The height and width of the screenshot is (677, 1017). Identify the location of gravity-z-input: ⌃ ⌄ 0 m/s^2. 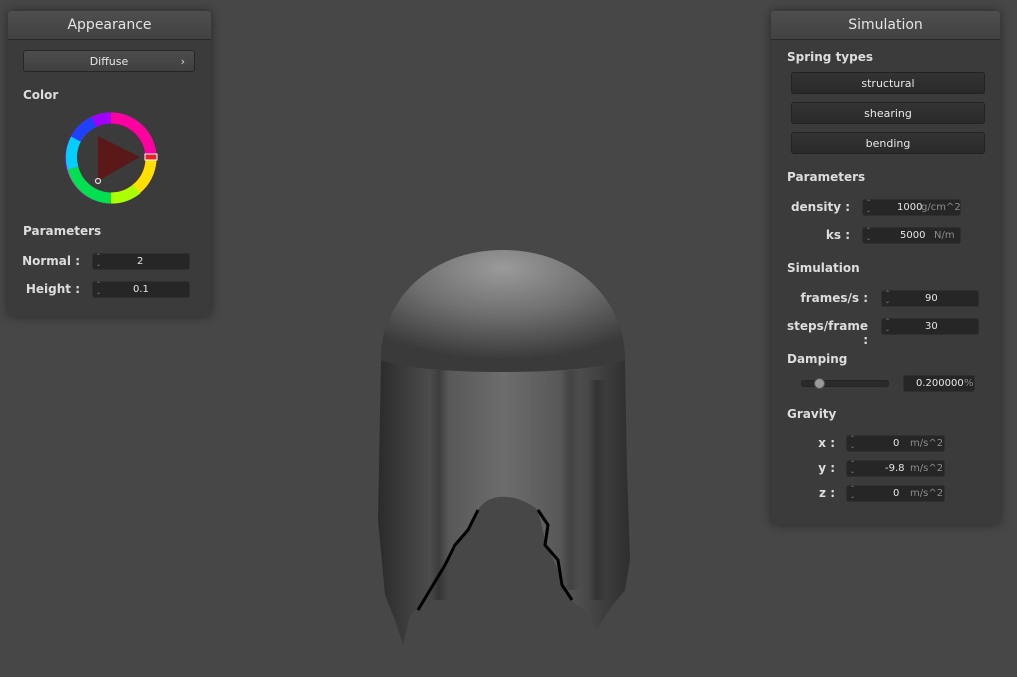
(895, 493).